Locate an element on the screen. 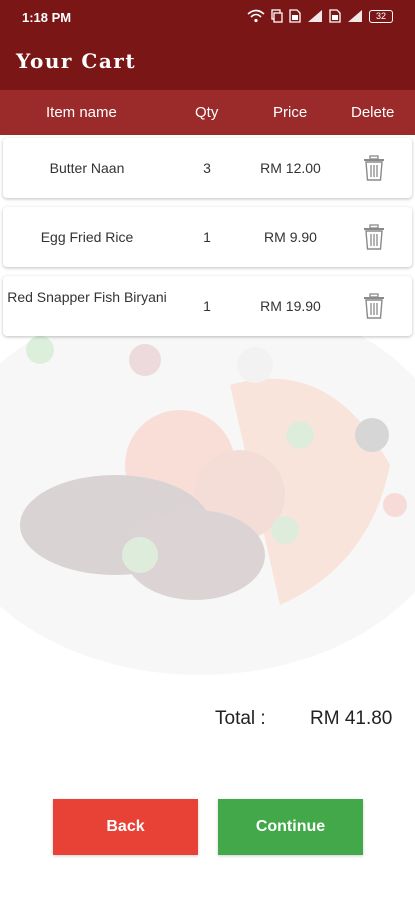  cart-item-price: RM 12.00 is located at coordinates (290, 168).